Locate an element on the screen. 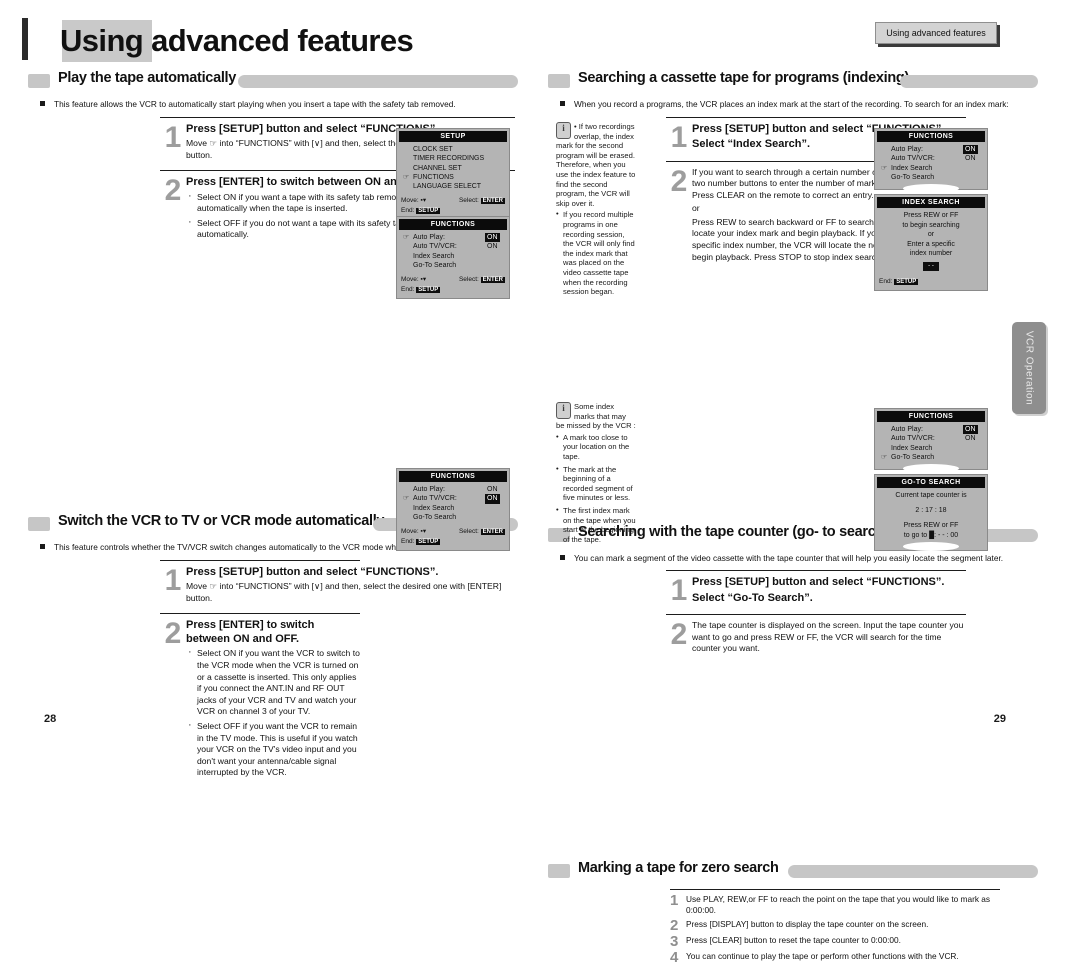 The image size is (1080, 967). step-number: 1 is located at coordinates (173, 137).